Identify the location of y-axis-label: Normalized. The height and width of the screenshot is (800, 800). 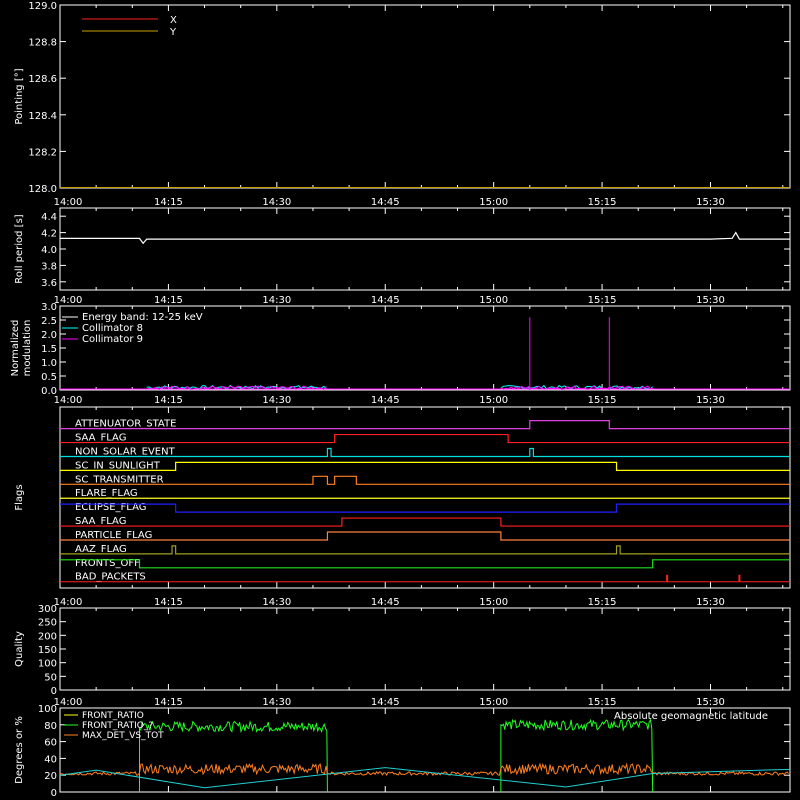
(15, 348).